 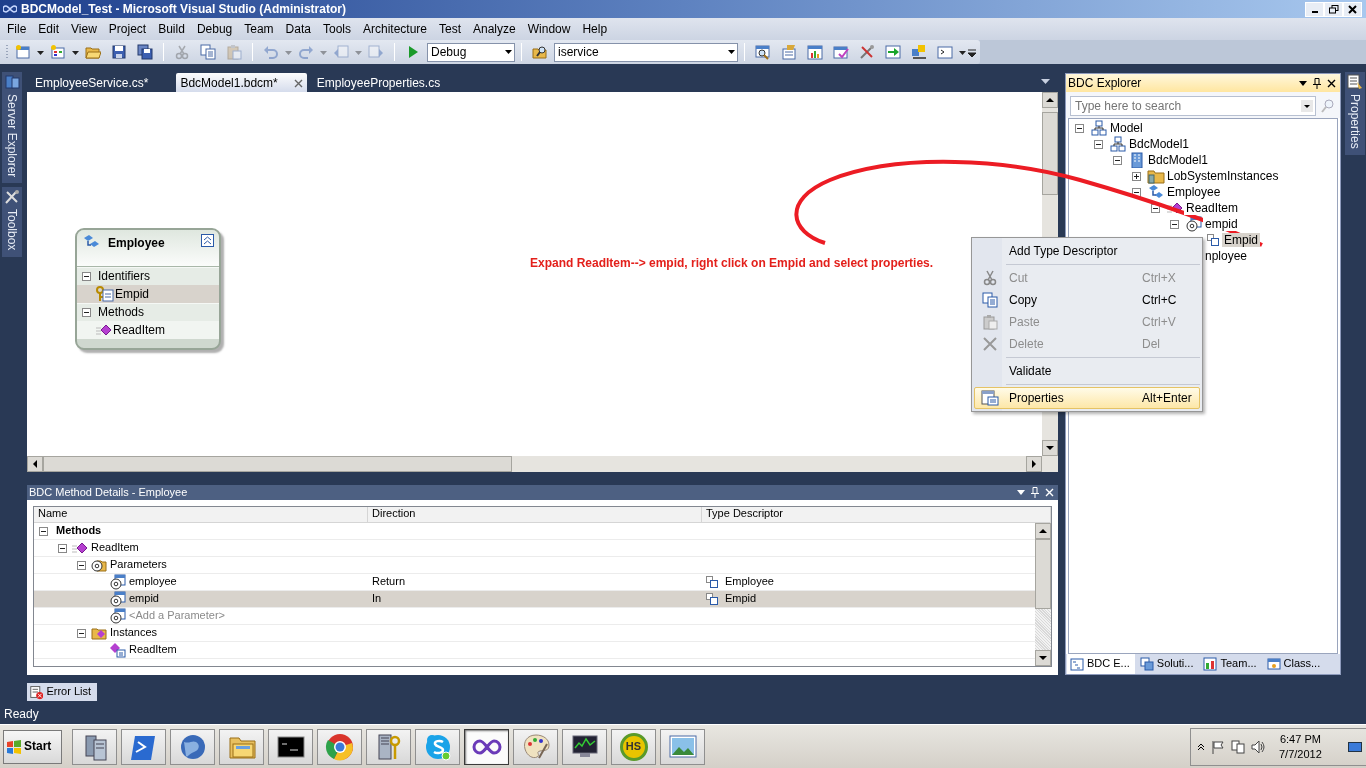 I want to click on panel-title: BDC Explorer, so click(x=1105, y=83).